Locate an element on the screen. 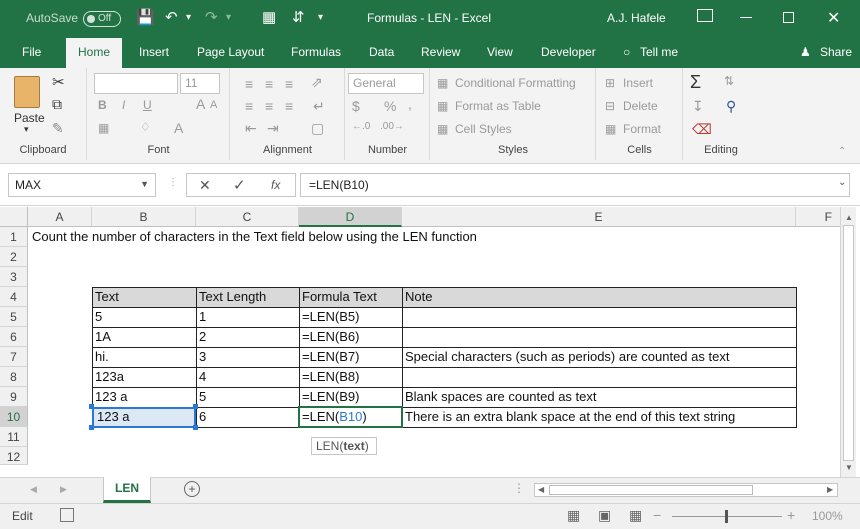 The image size is (860, 529). align-left-icon: ≡ is located at coordinates (249, 106).